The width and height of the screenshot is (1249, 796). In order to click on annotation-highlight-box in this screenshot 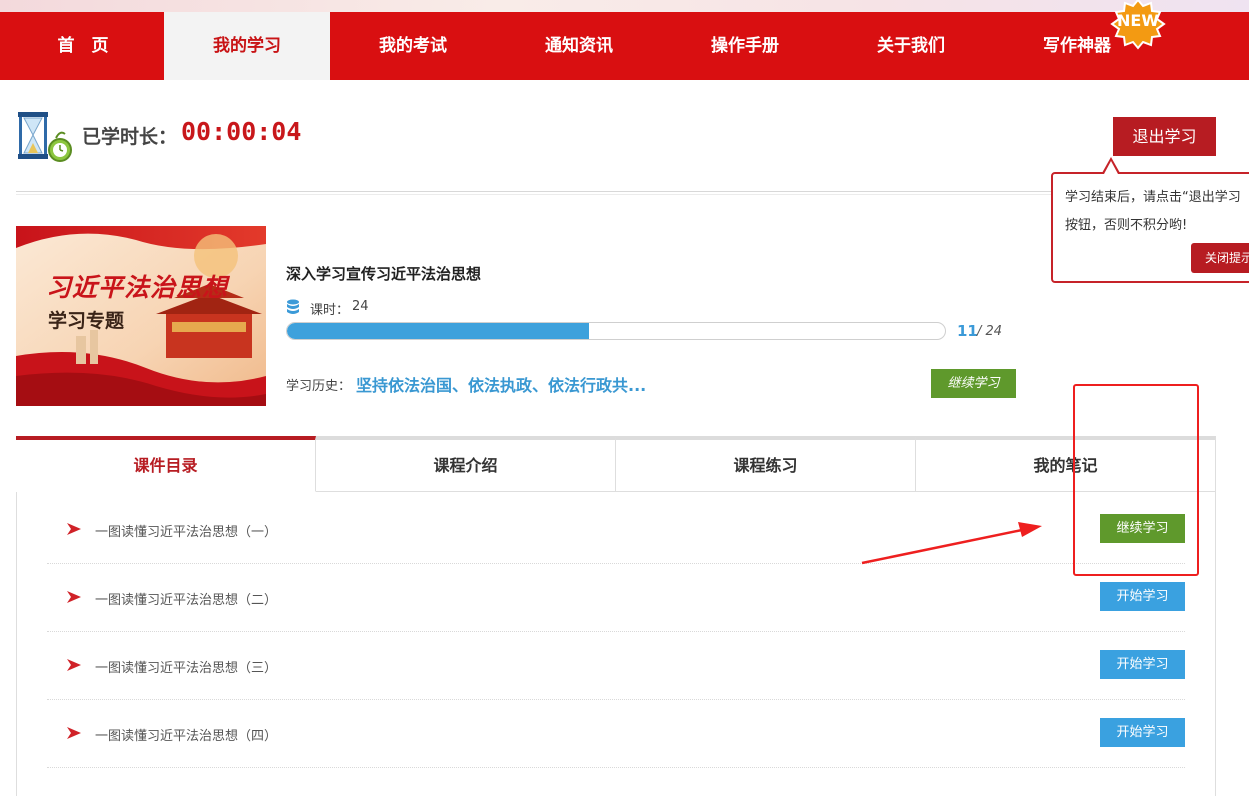, I will do `click(1136, 480)`.